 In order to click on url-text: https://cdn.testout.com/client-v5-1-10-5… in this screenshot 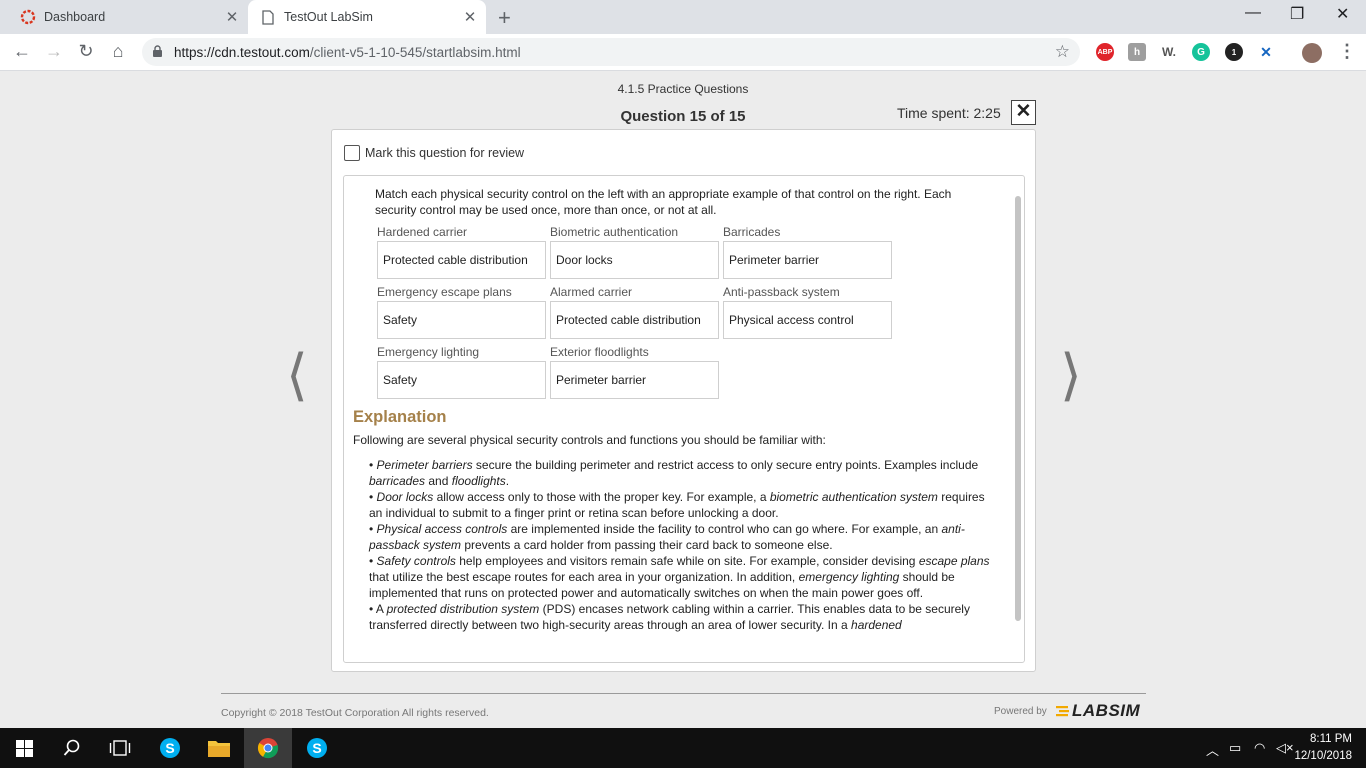, I will do `click(347, 52)`.